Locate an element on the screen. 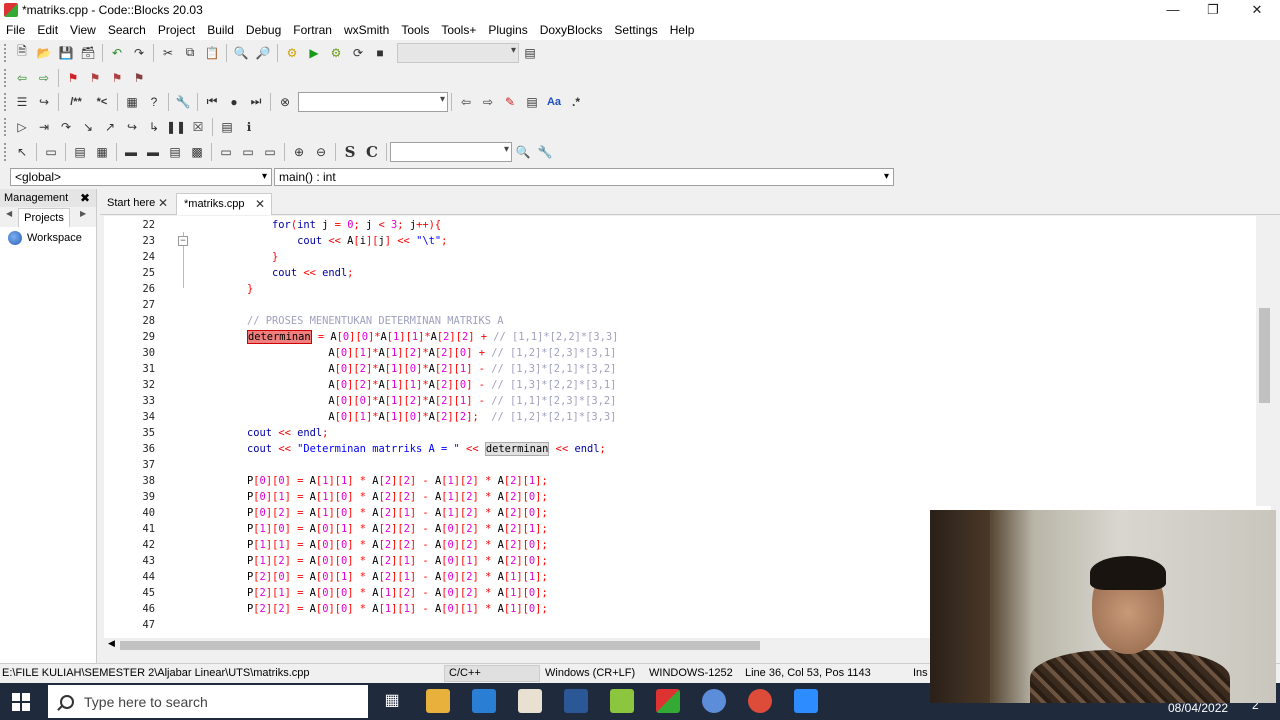  menu-debug: Debug is located at coordinates (263, 30).